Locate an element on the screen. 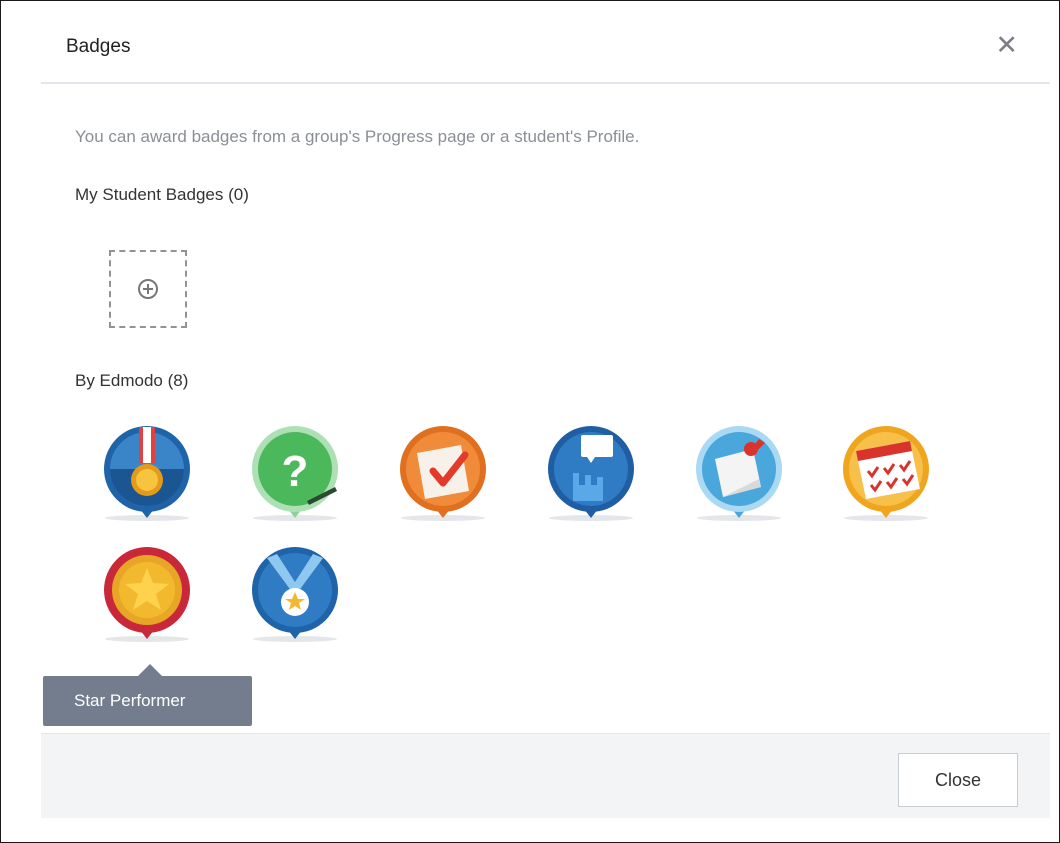 This screenshot has width=1060, height=843. star-medal-icon is located at coordinates (147, 594).